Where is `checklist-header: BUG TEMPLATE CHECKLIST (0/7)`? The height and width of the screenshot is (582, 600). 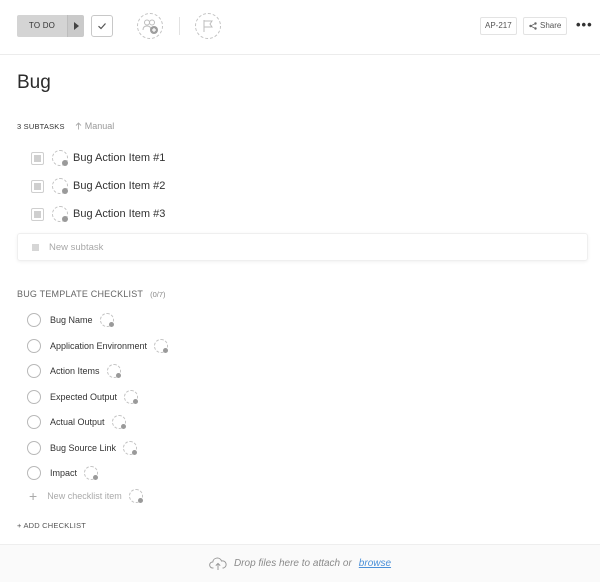 checklist-header: BUG TEMPLATE CHECKLIST (0/7) is located at coordinates (91, 294).